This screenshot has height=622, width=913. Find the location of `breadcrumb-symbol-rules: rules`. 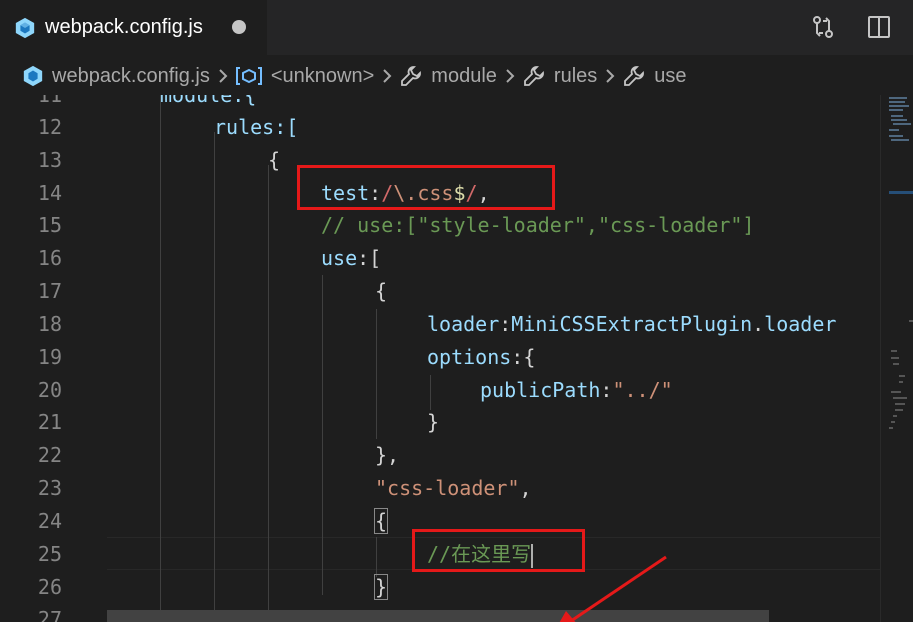

breadcrumb-symbol-rules: rules is located at coordinates (559, 76).